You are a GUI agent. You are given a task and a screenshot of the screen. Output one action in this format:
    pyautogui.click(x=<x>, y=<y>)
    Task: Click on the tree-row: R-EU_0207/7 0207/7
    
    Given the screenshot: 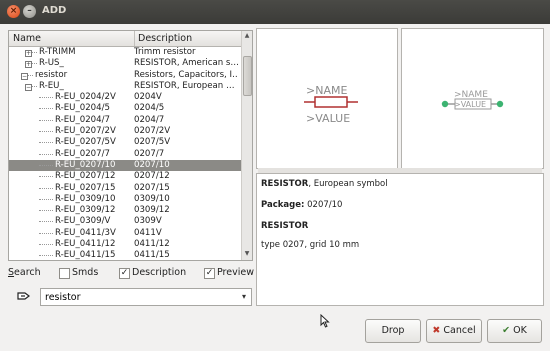 What is the action you would take?
    pyautogui.click(x=125, y=154)
    